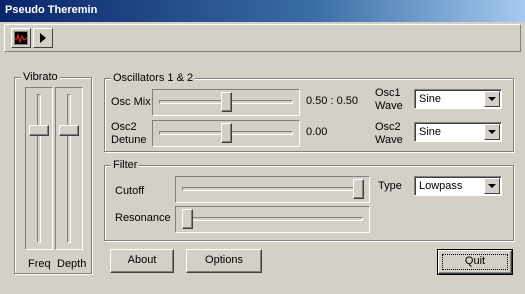 The image size is (525, 294). I want to click on resonance-slider-thumb, so click(187, 219).